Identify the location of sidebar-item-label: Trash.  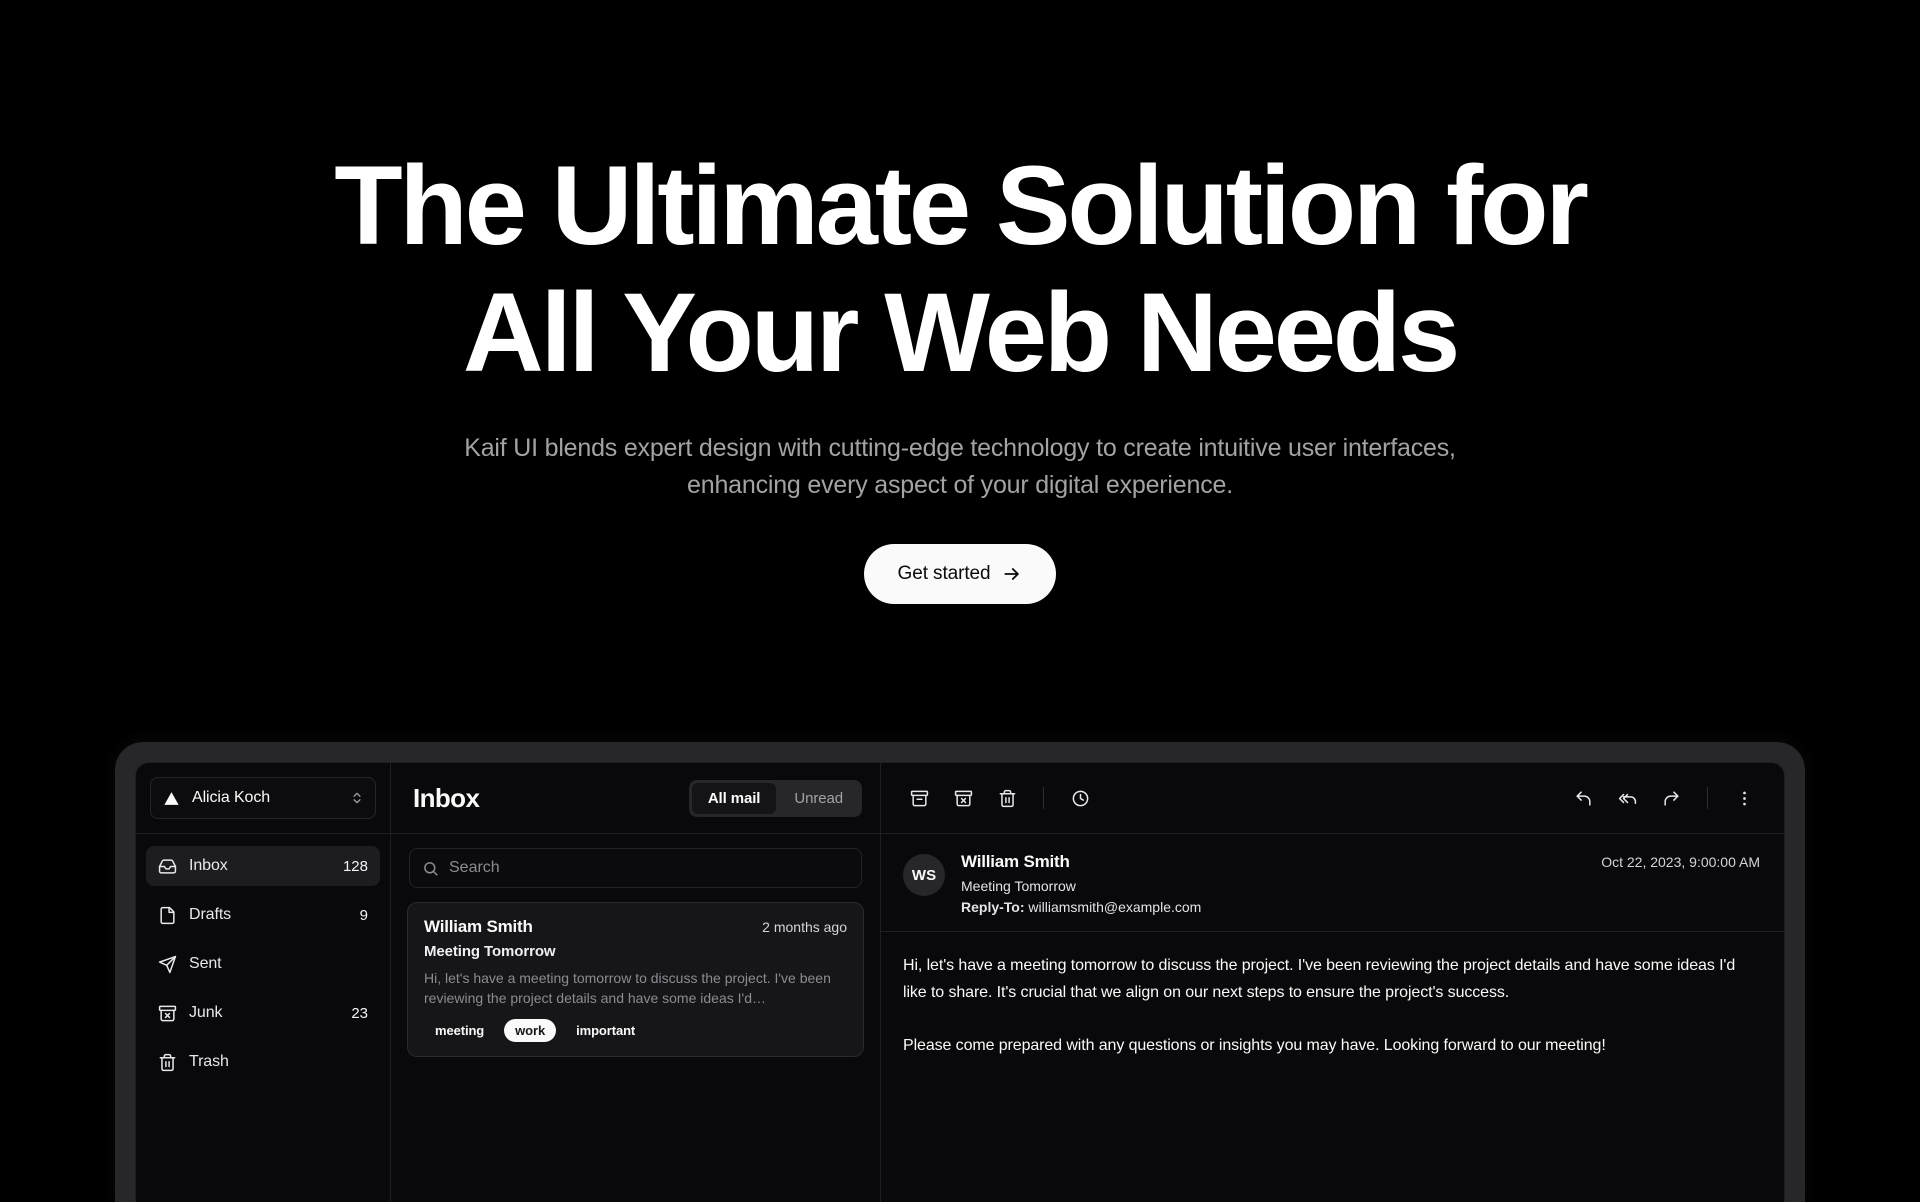
(209, 1061).